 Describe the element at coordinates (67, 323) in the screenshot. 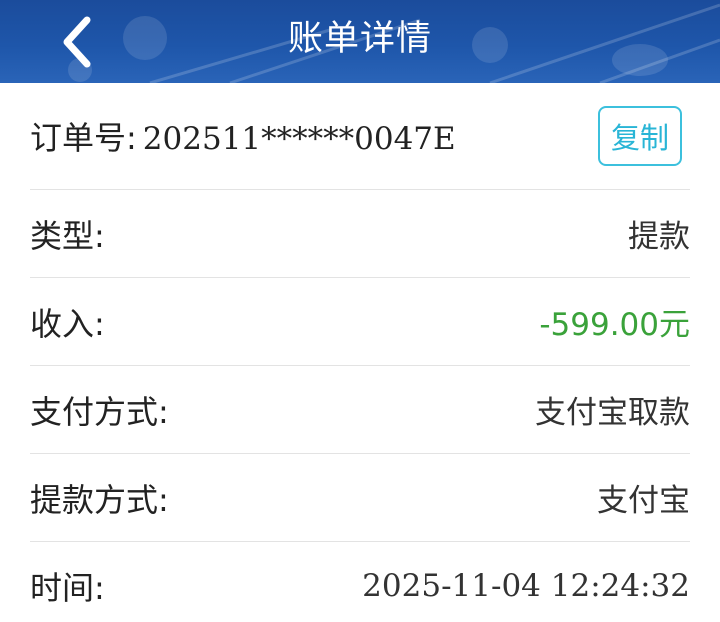

I see `income-label: 收入:` at that location.